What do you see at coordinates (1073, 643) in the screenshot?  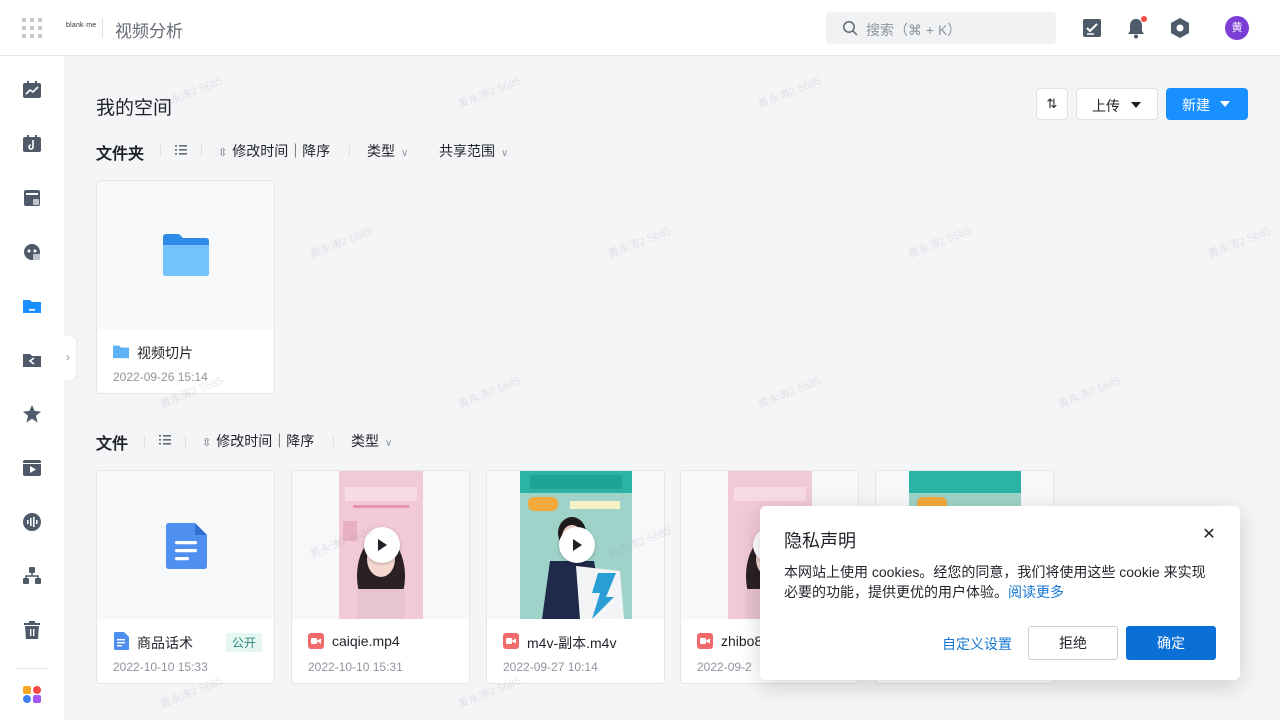 I see `reject-button: 拒绝` at bounding box center [1073, 643].